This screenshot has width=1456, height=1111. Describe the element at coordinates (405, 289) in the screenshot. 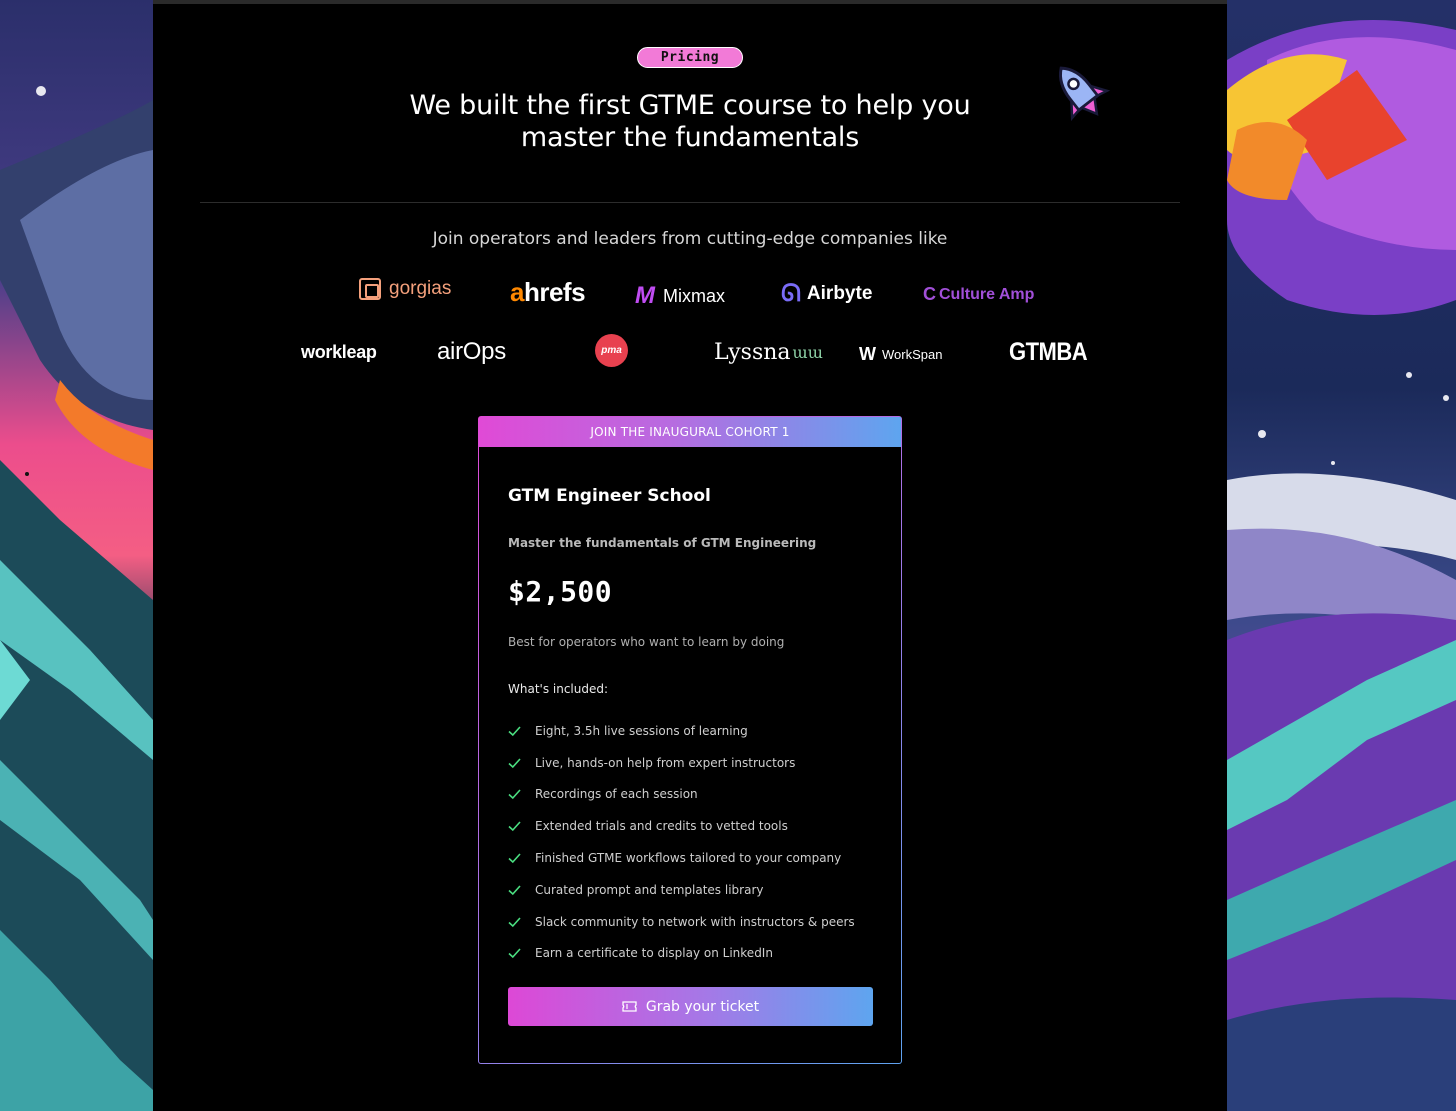

I see `logo-gorgias: gorgias` at that location.